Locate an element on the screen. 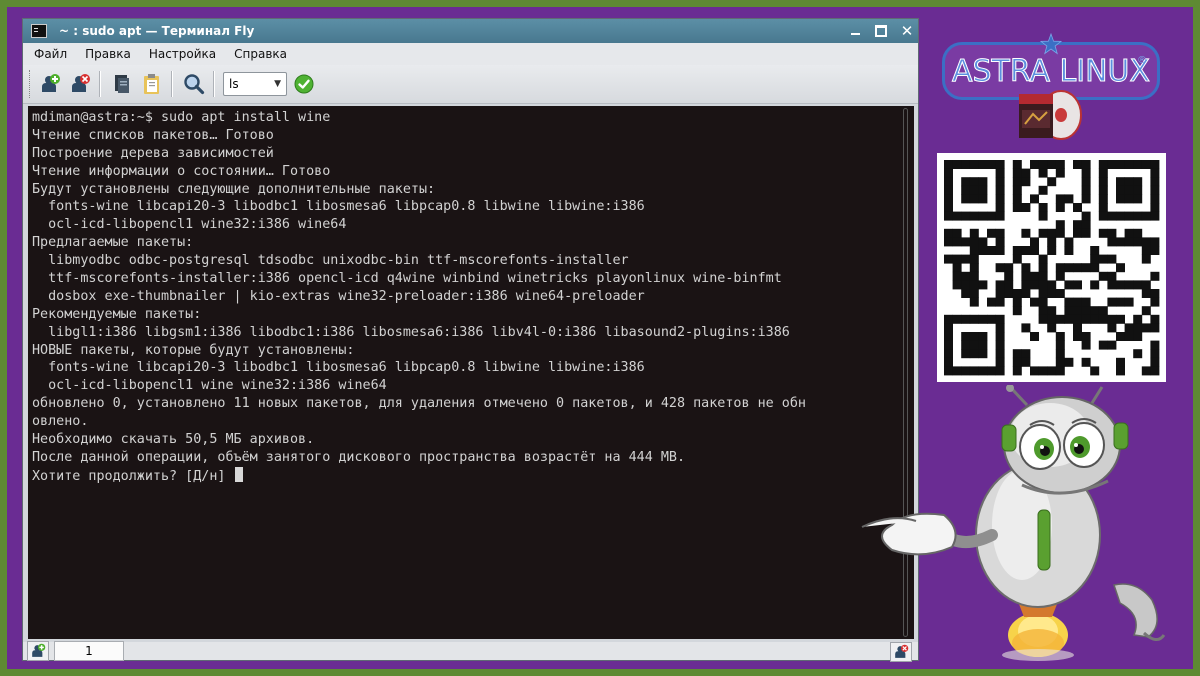 Image resolution: width=1200 pixels, height=676 pixels. search-button is located at coordinates (194, 84).